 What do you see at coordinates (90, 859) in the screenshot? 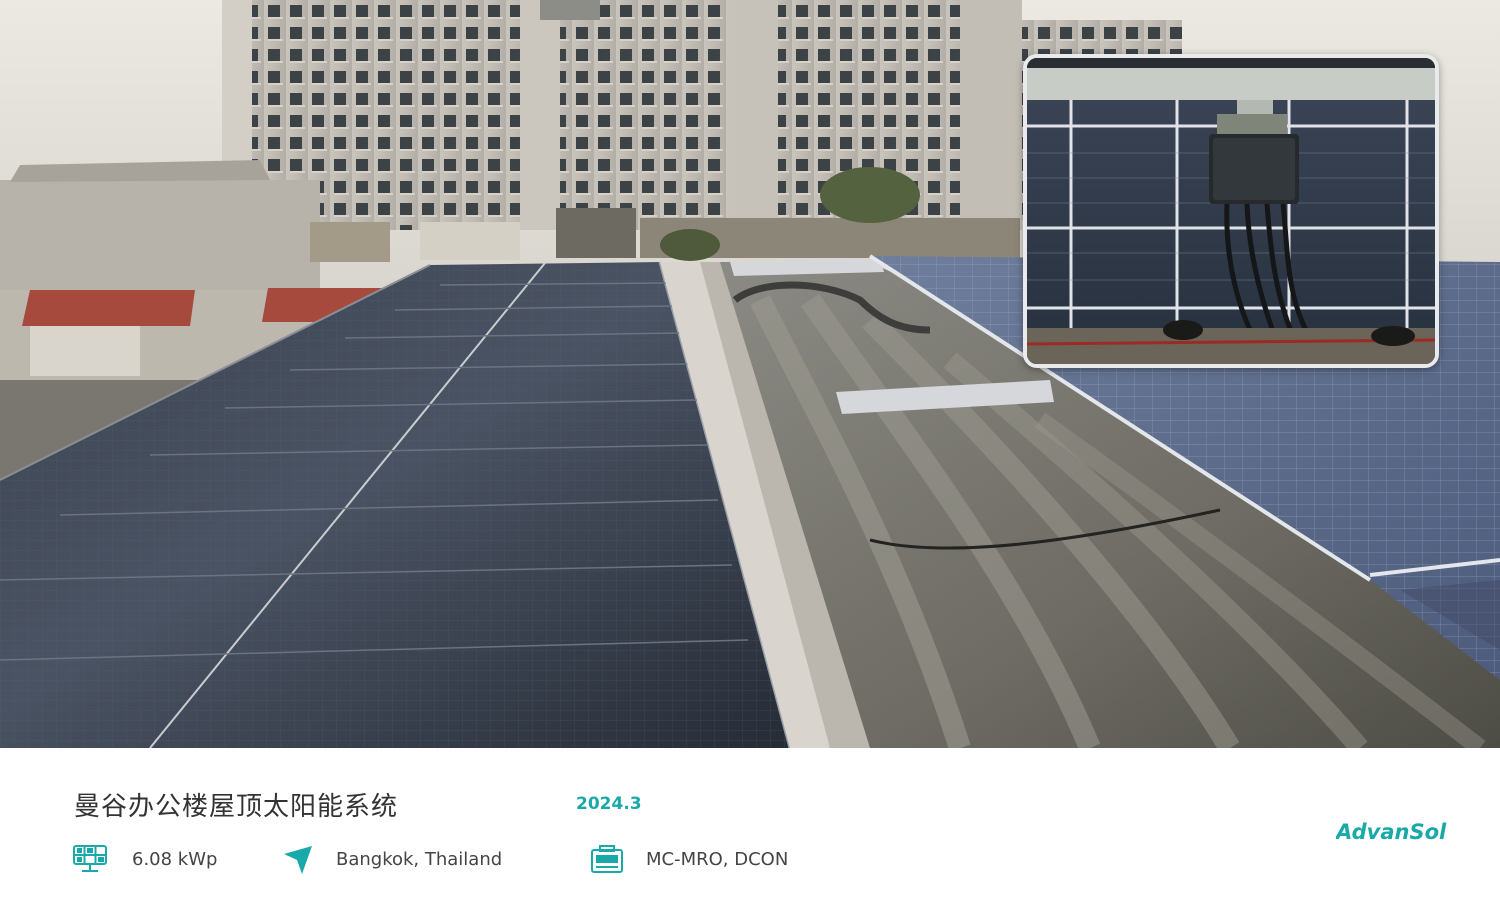
I see `solar-panel-icon` at bounding box center [90, 859].